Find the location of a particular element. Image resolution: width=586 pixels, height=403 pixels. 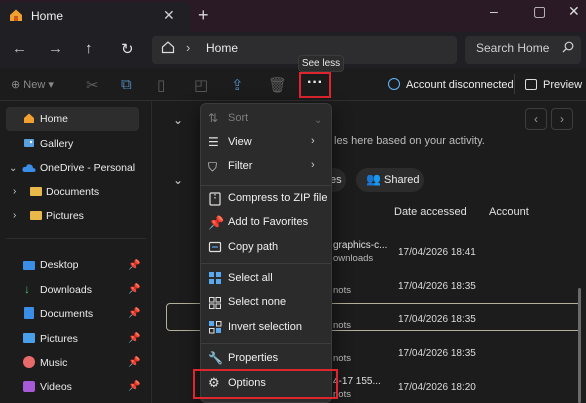

maximize-button: ▢ is located at coordinates (539, 11).